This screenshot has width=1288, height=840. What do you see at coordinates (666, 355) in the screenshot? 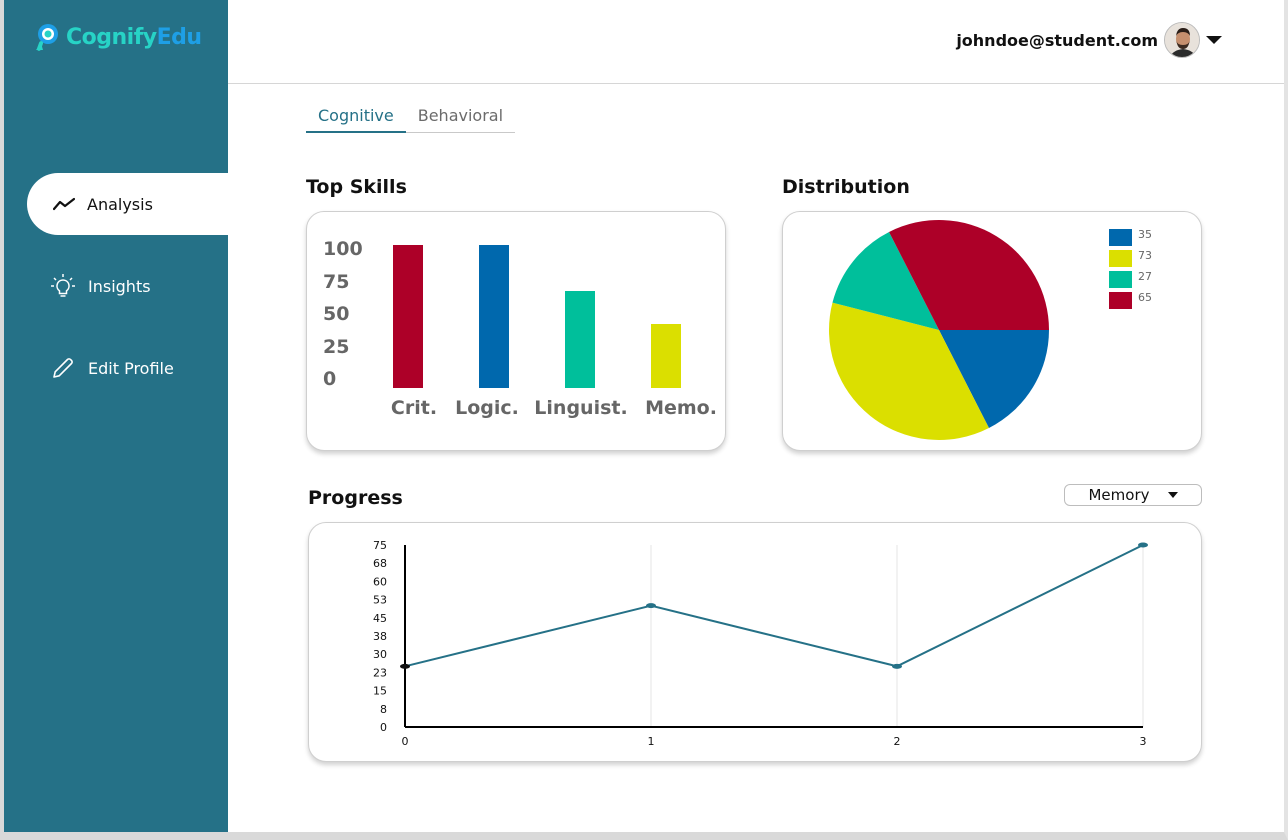
I see `bar-memo` at bounding box center [666, 355].